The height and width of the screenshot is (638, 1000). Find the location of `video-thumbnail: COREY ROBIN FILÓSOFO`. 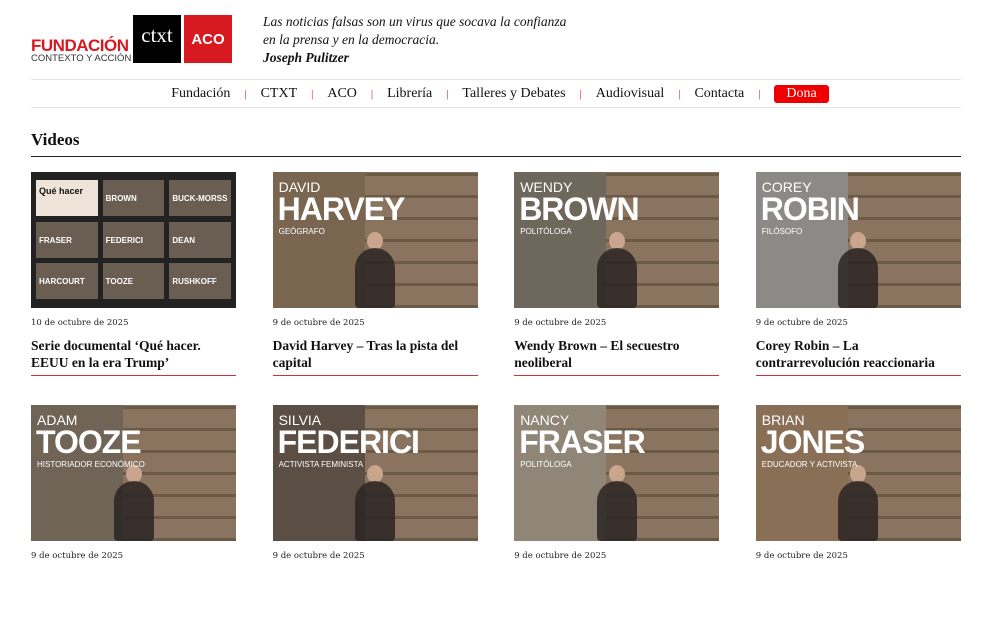

video-thumbnail: COREY ROBIN FILÓSOFO is located at coordinates (858, 240).